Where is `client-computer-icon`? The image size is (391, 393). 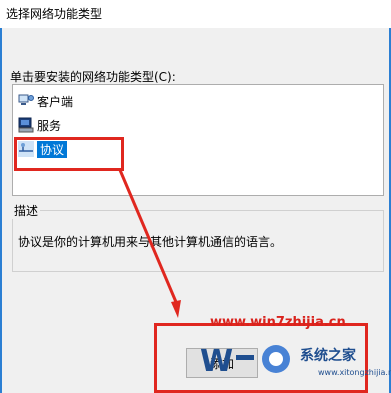 client-computer-icon is located at coordinates (26, 101).